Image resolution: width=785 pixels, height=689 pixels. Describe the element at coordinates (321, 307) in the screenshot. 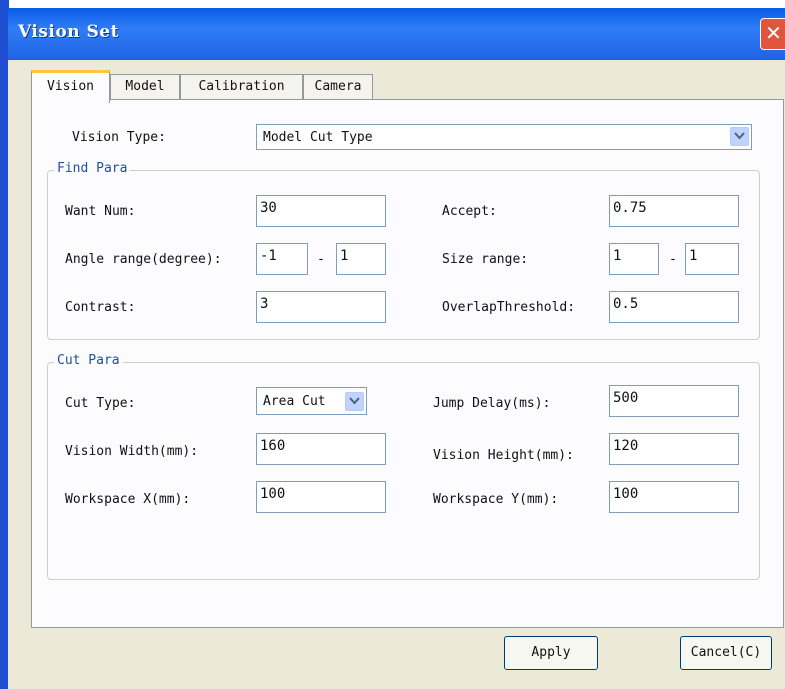

I see `contrast-input: 3` at that location.